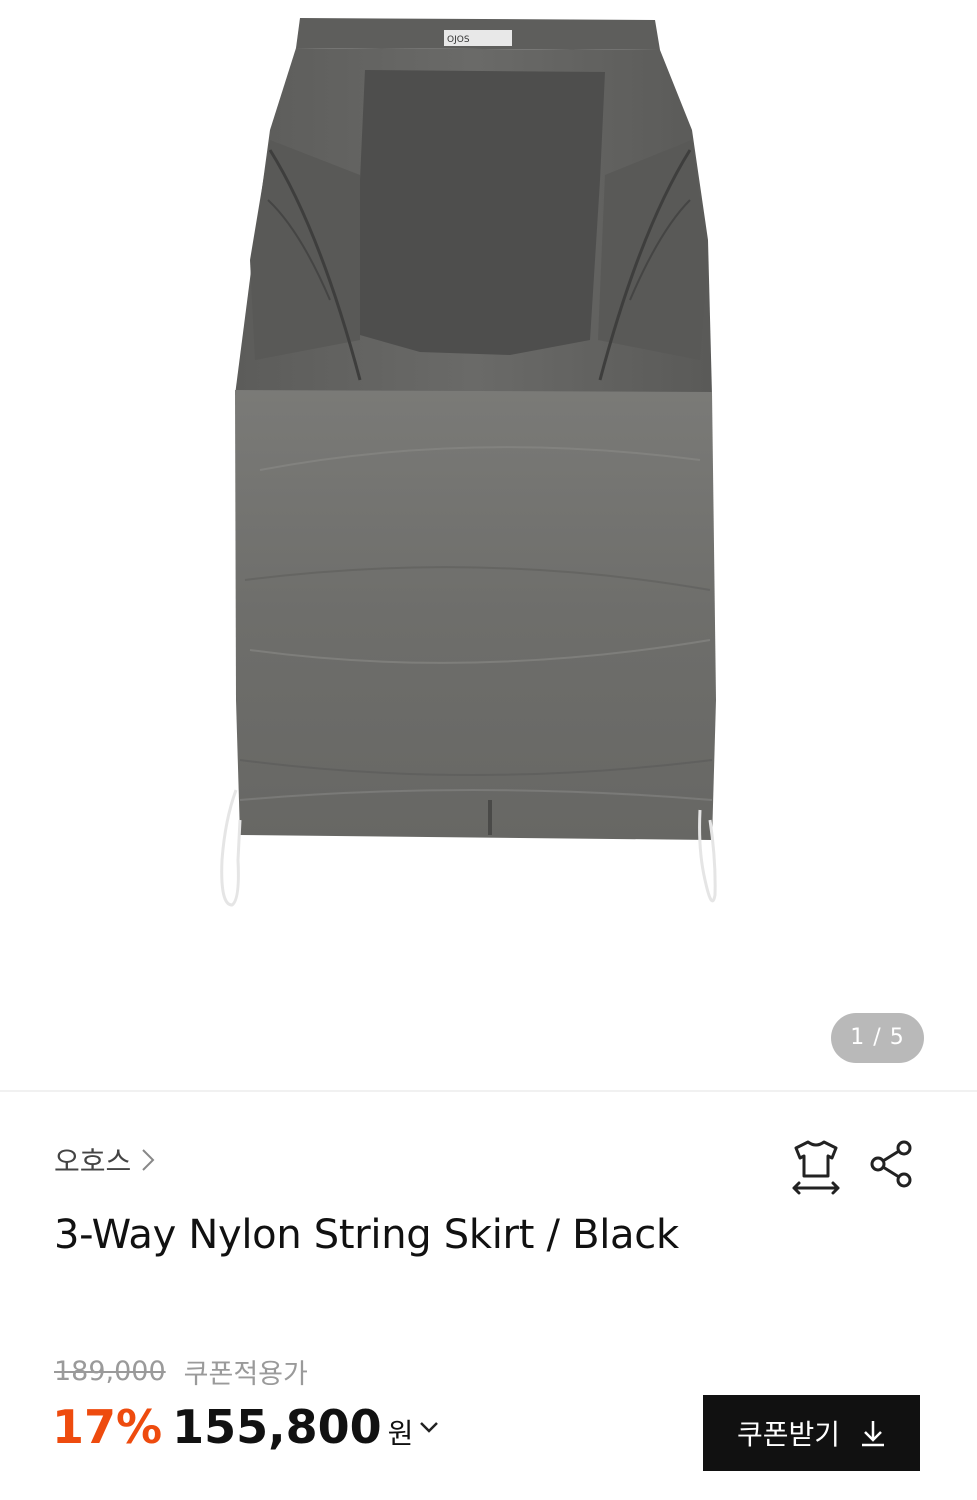 This screenshot has height=1500, width=977. What do you see at coordinates (148, 1160) in the screenshot?
I see `chevron-right-icon` at bounding box center [148, 1160].